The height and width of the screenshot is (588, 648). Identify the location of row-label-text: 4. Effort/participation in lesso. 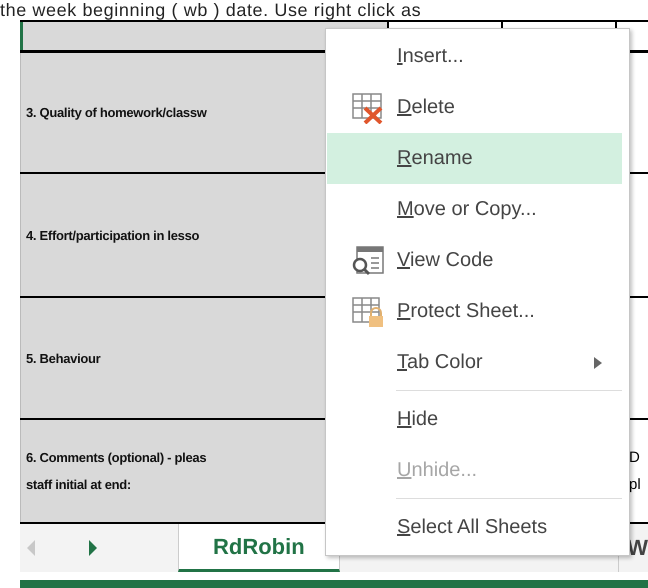
(113, 235).